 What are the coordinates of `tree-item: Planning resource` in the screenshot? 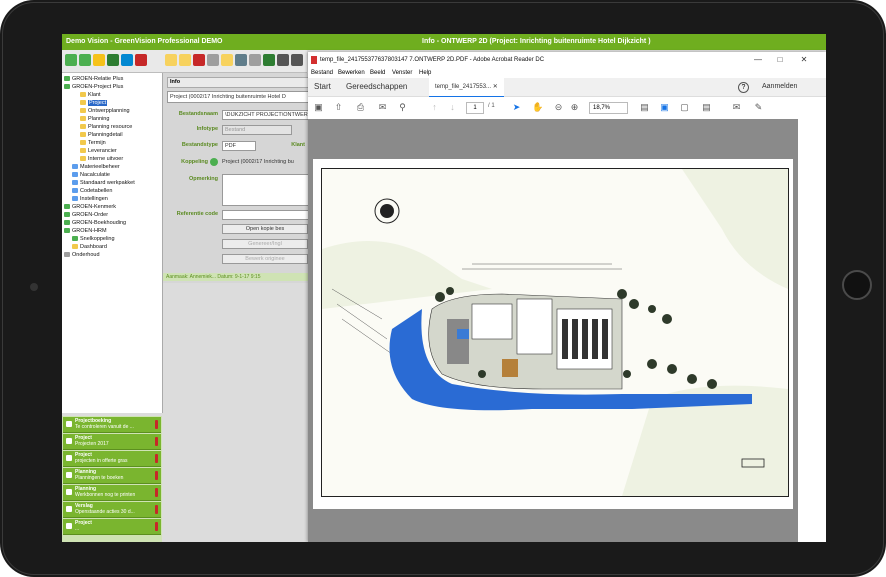 It's located at (106, 127).